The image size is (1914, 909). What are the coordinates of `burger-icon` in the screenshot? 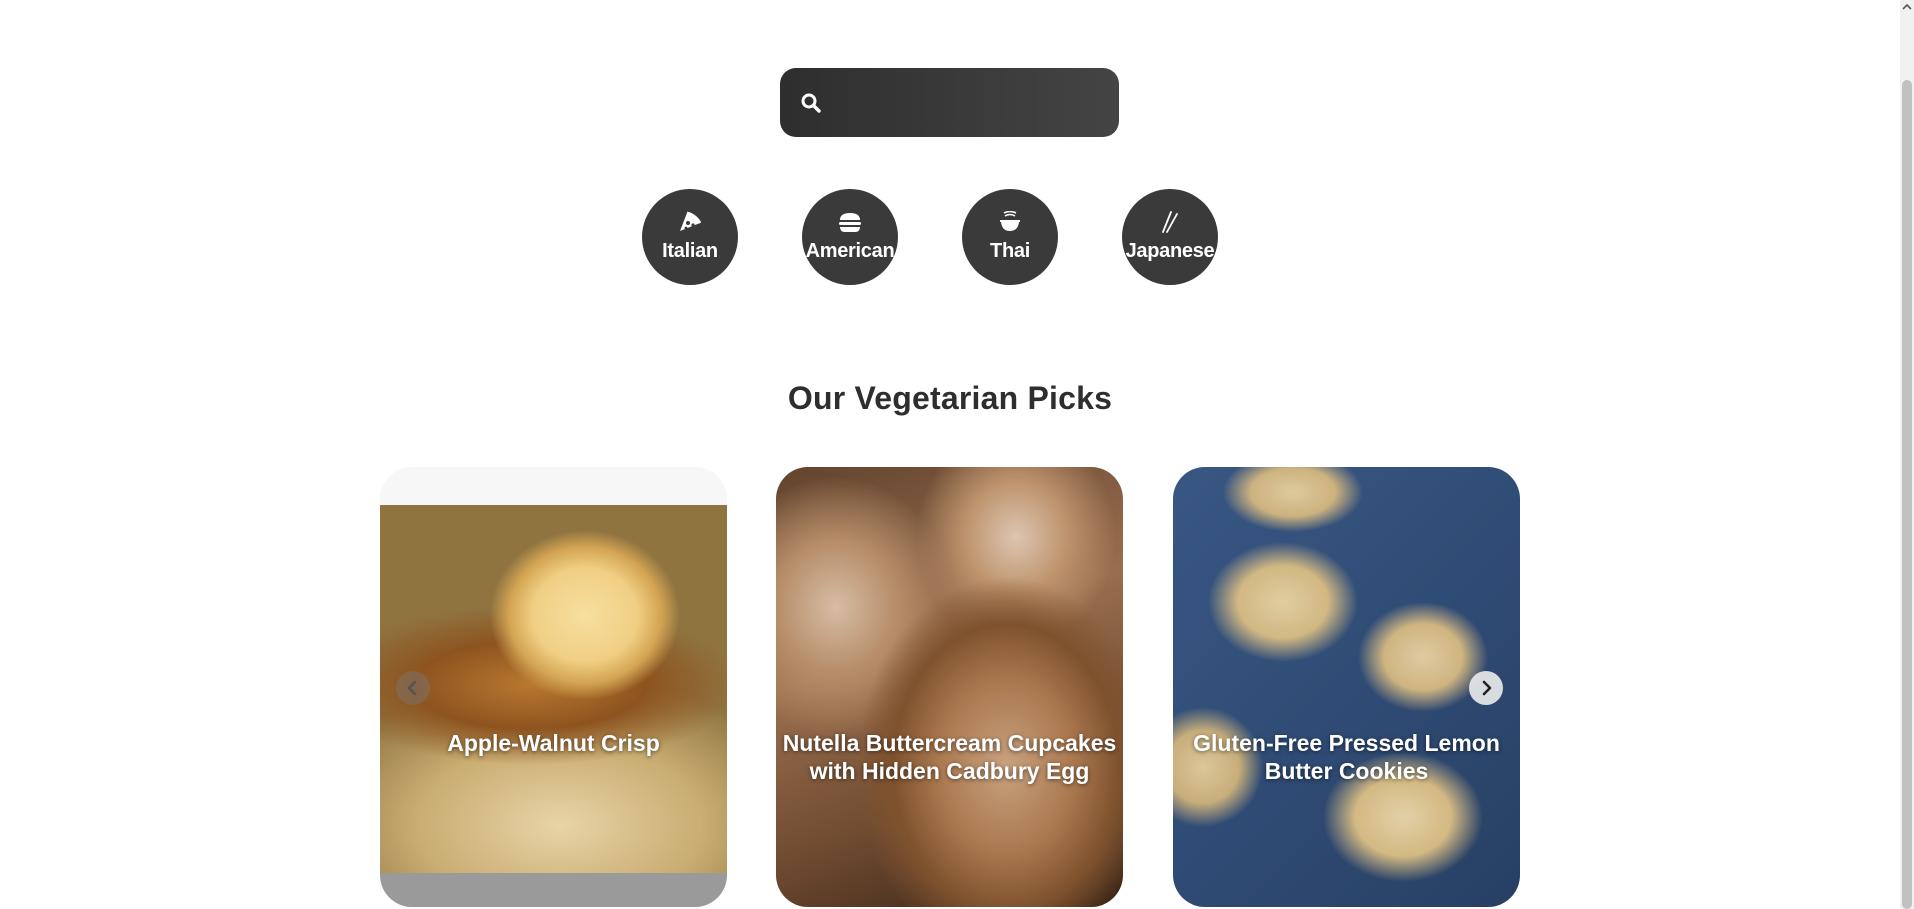 It's located at (850, 222).